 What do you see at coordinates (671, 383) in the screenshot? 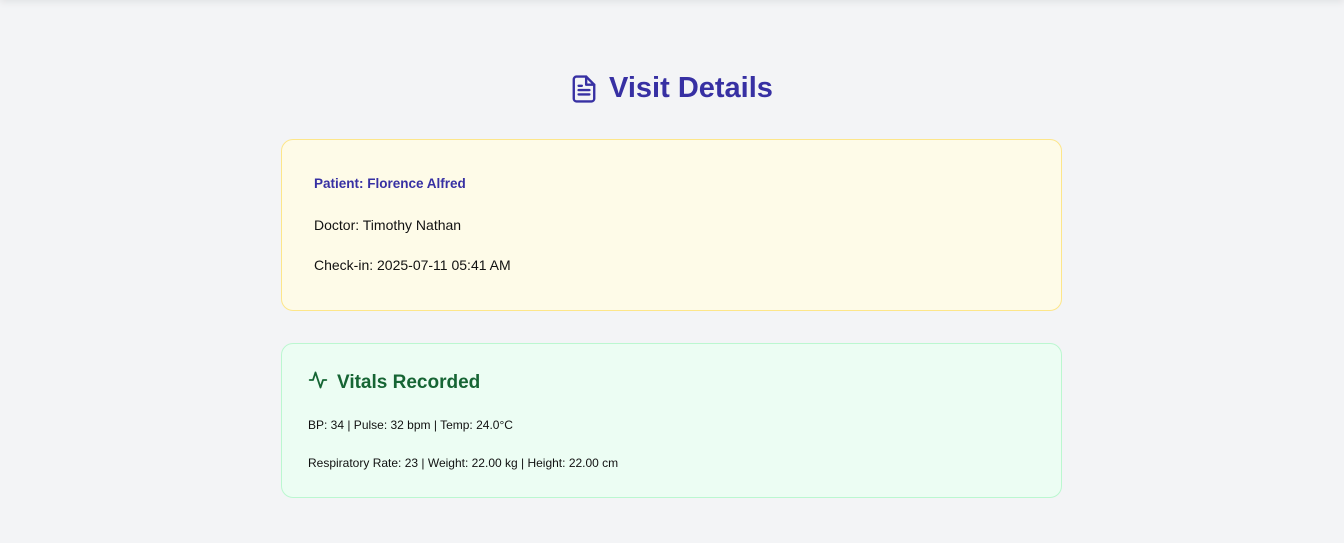
I see `vitals-heading: Vitals Recorded` at bounding box center [671, 383].